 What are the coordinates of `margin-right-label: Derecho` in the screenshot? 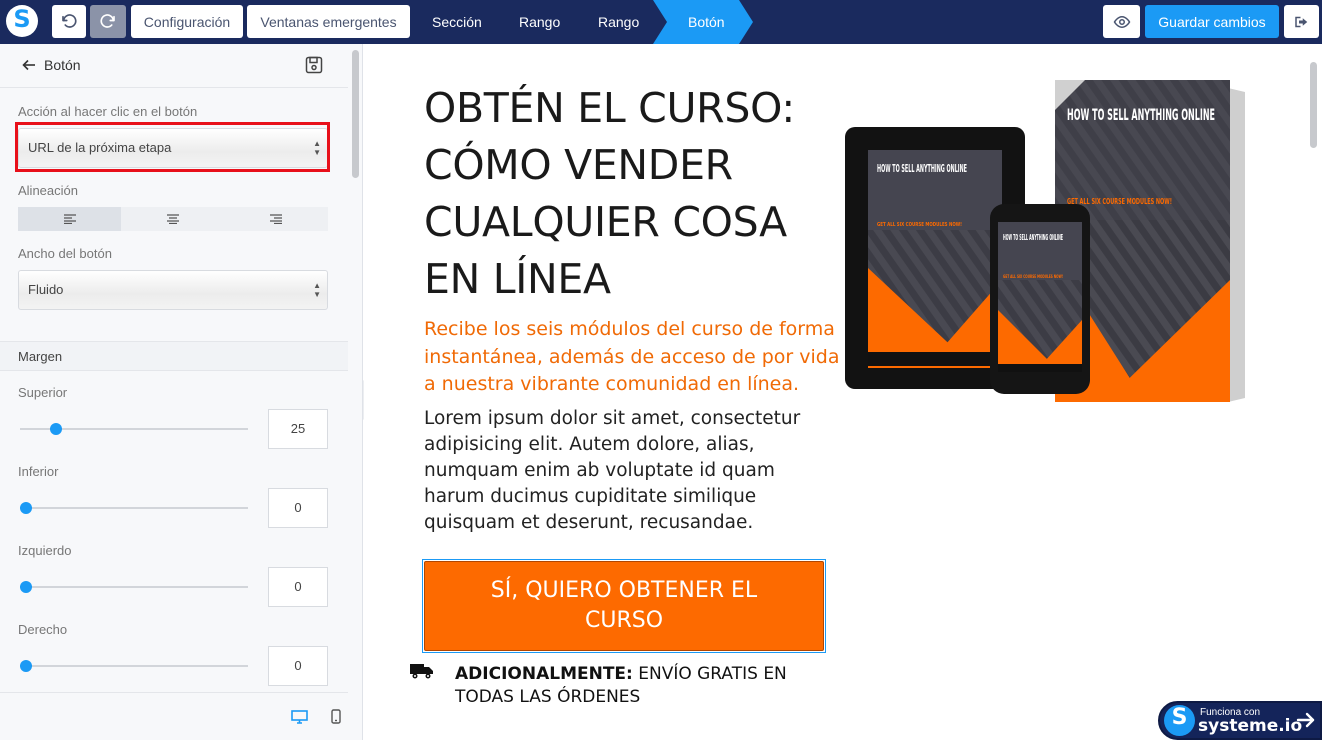 It's located at (43, 629).